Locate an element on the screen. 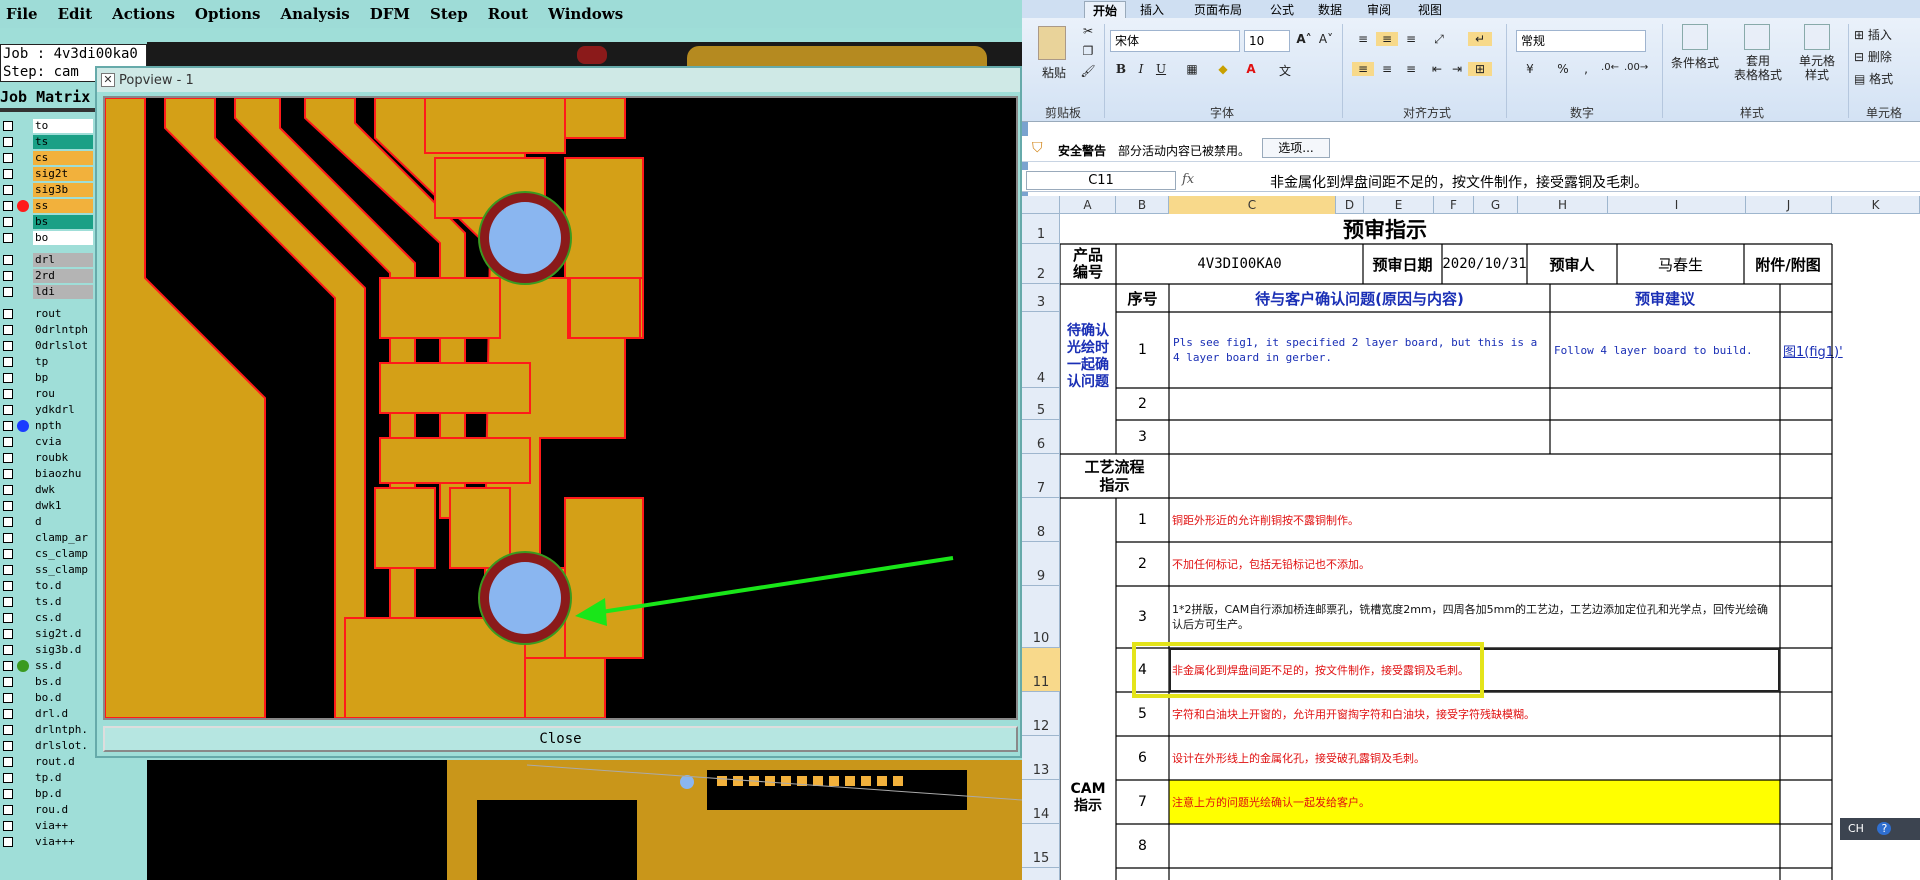  column-header: A is located at coordinates (1088, 205).